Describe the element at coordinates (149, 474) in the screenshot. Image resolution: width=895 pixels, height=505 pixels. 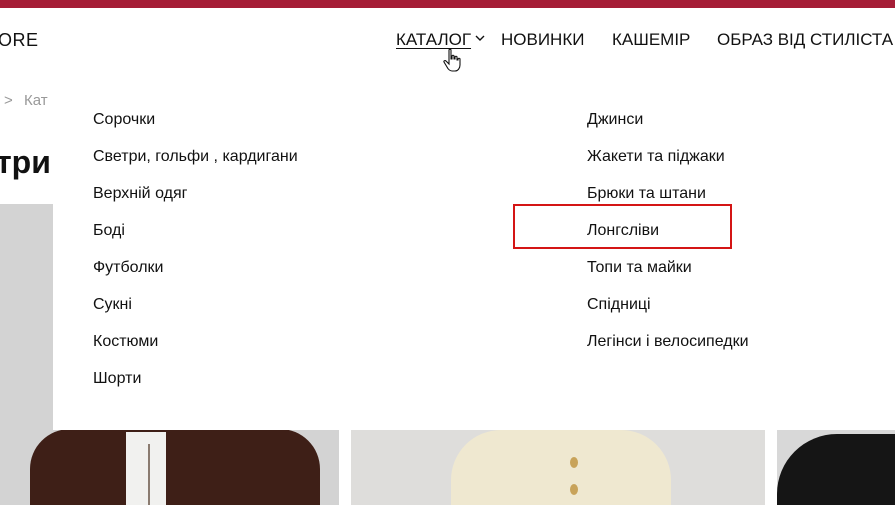
I see `product-image-zip` at that location.